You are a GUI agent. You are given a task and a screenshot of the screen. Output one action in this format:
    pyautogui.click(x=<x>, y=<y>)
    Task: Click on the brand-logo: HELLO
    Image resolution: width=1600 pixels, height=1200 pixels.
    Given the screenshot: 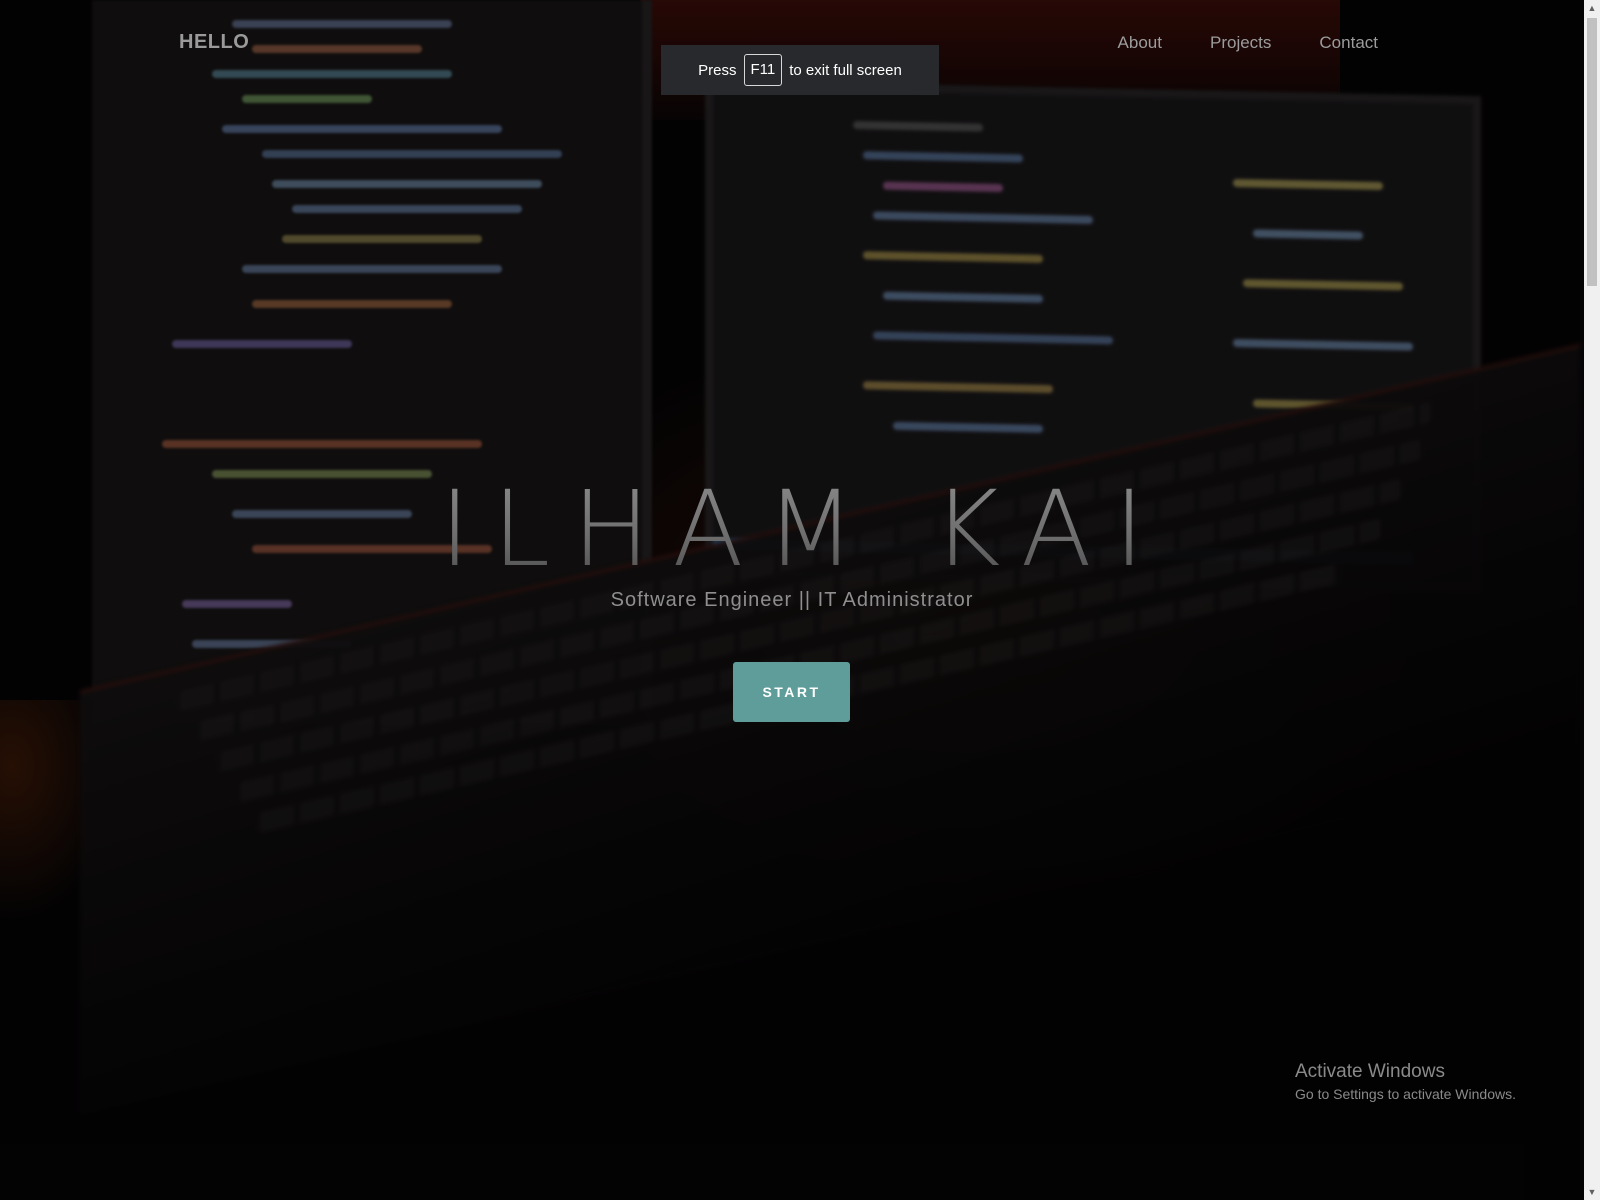 What is the action you would take?
    pyautogui.click(x=214, y=42)
    